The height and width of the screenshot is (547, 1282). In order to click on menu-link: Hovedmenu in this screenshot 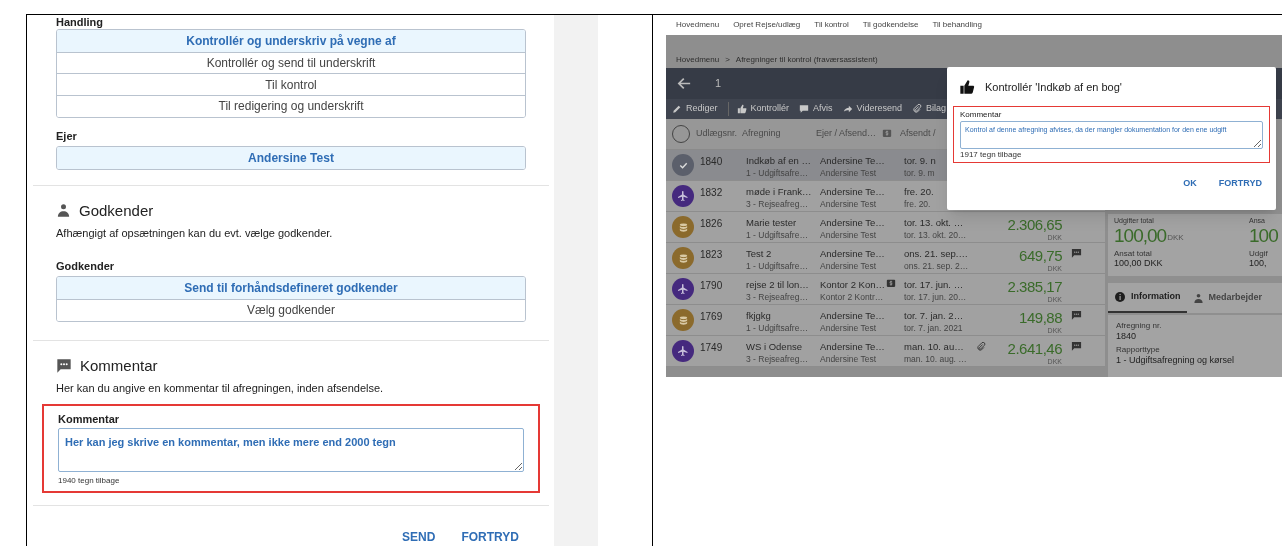, I will do `click(698, 25)`.